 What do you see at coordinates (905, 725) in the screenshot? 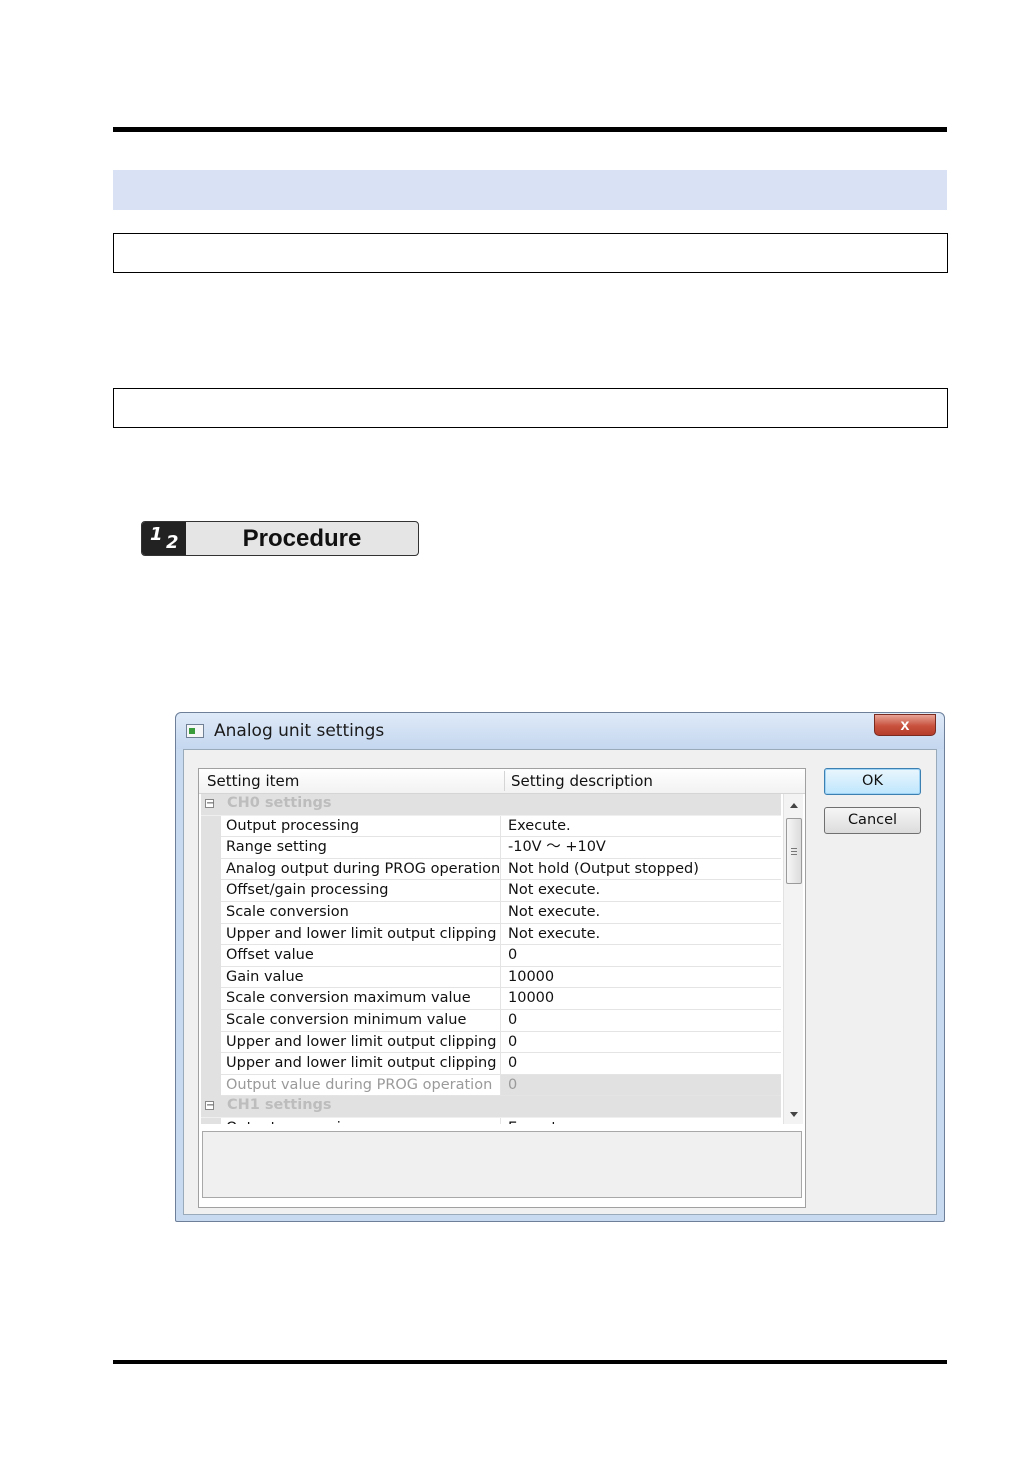
I see `close-button: x` at bounding box center [905, 725].